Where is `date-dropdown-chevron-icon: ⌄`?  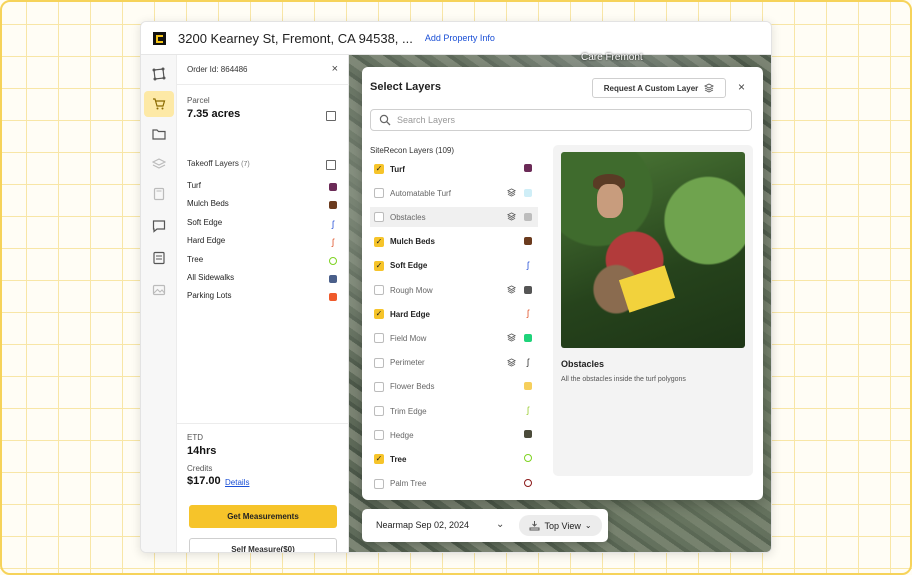 date-dropdown-chevron-icon: ⌄ is located at coordinates (500, 524).